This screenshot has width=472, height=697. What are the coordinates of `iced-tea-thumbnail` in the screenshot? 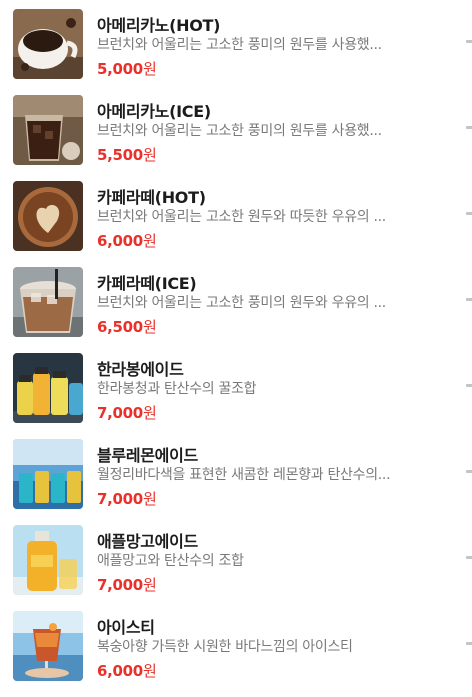 It's located at (48, 646).